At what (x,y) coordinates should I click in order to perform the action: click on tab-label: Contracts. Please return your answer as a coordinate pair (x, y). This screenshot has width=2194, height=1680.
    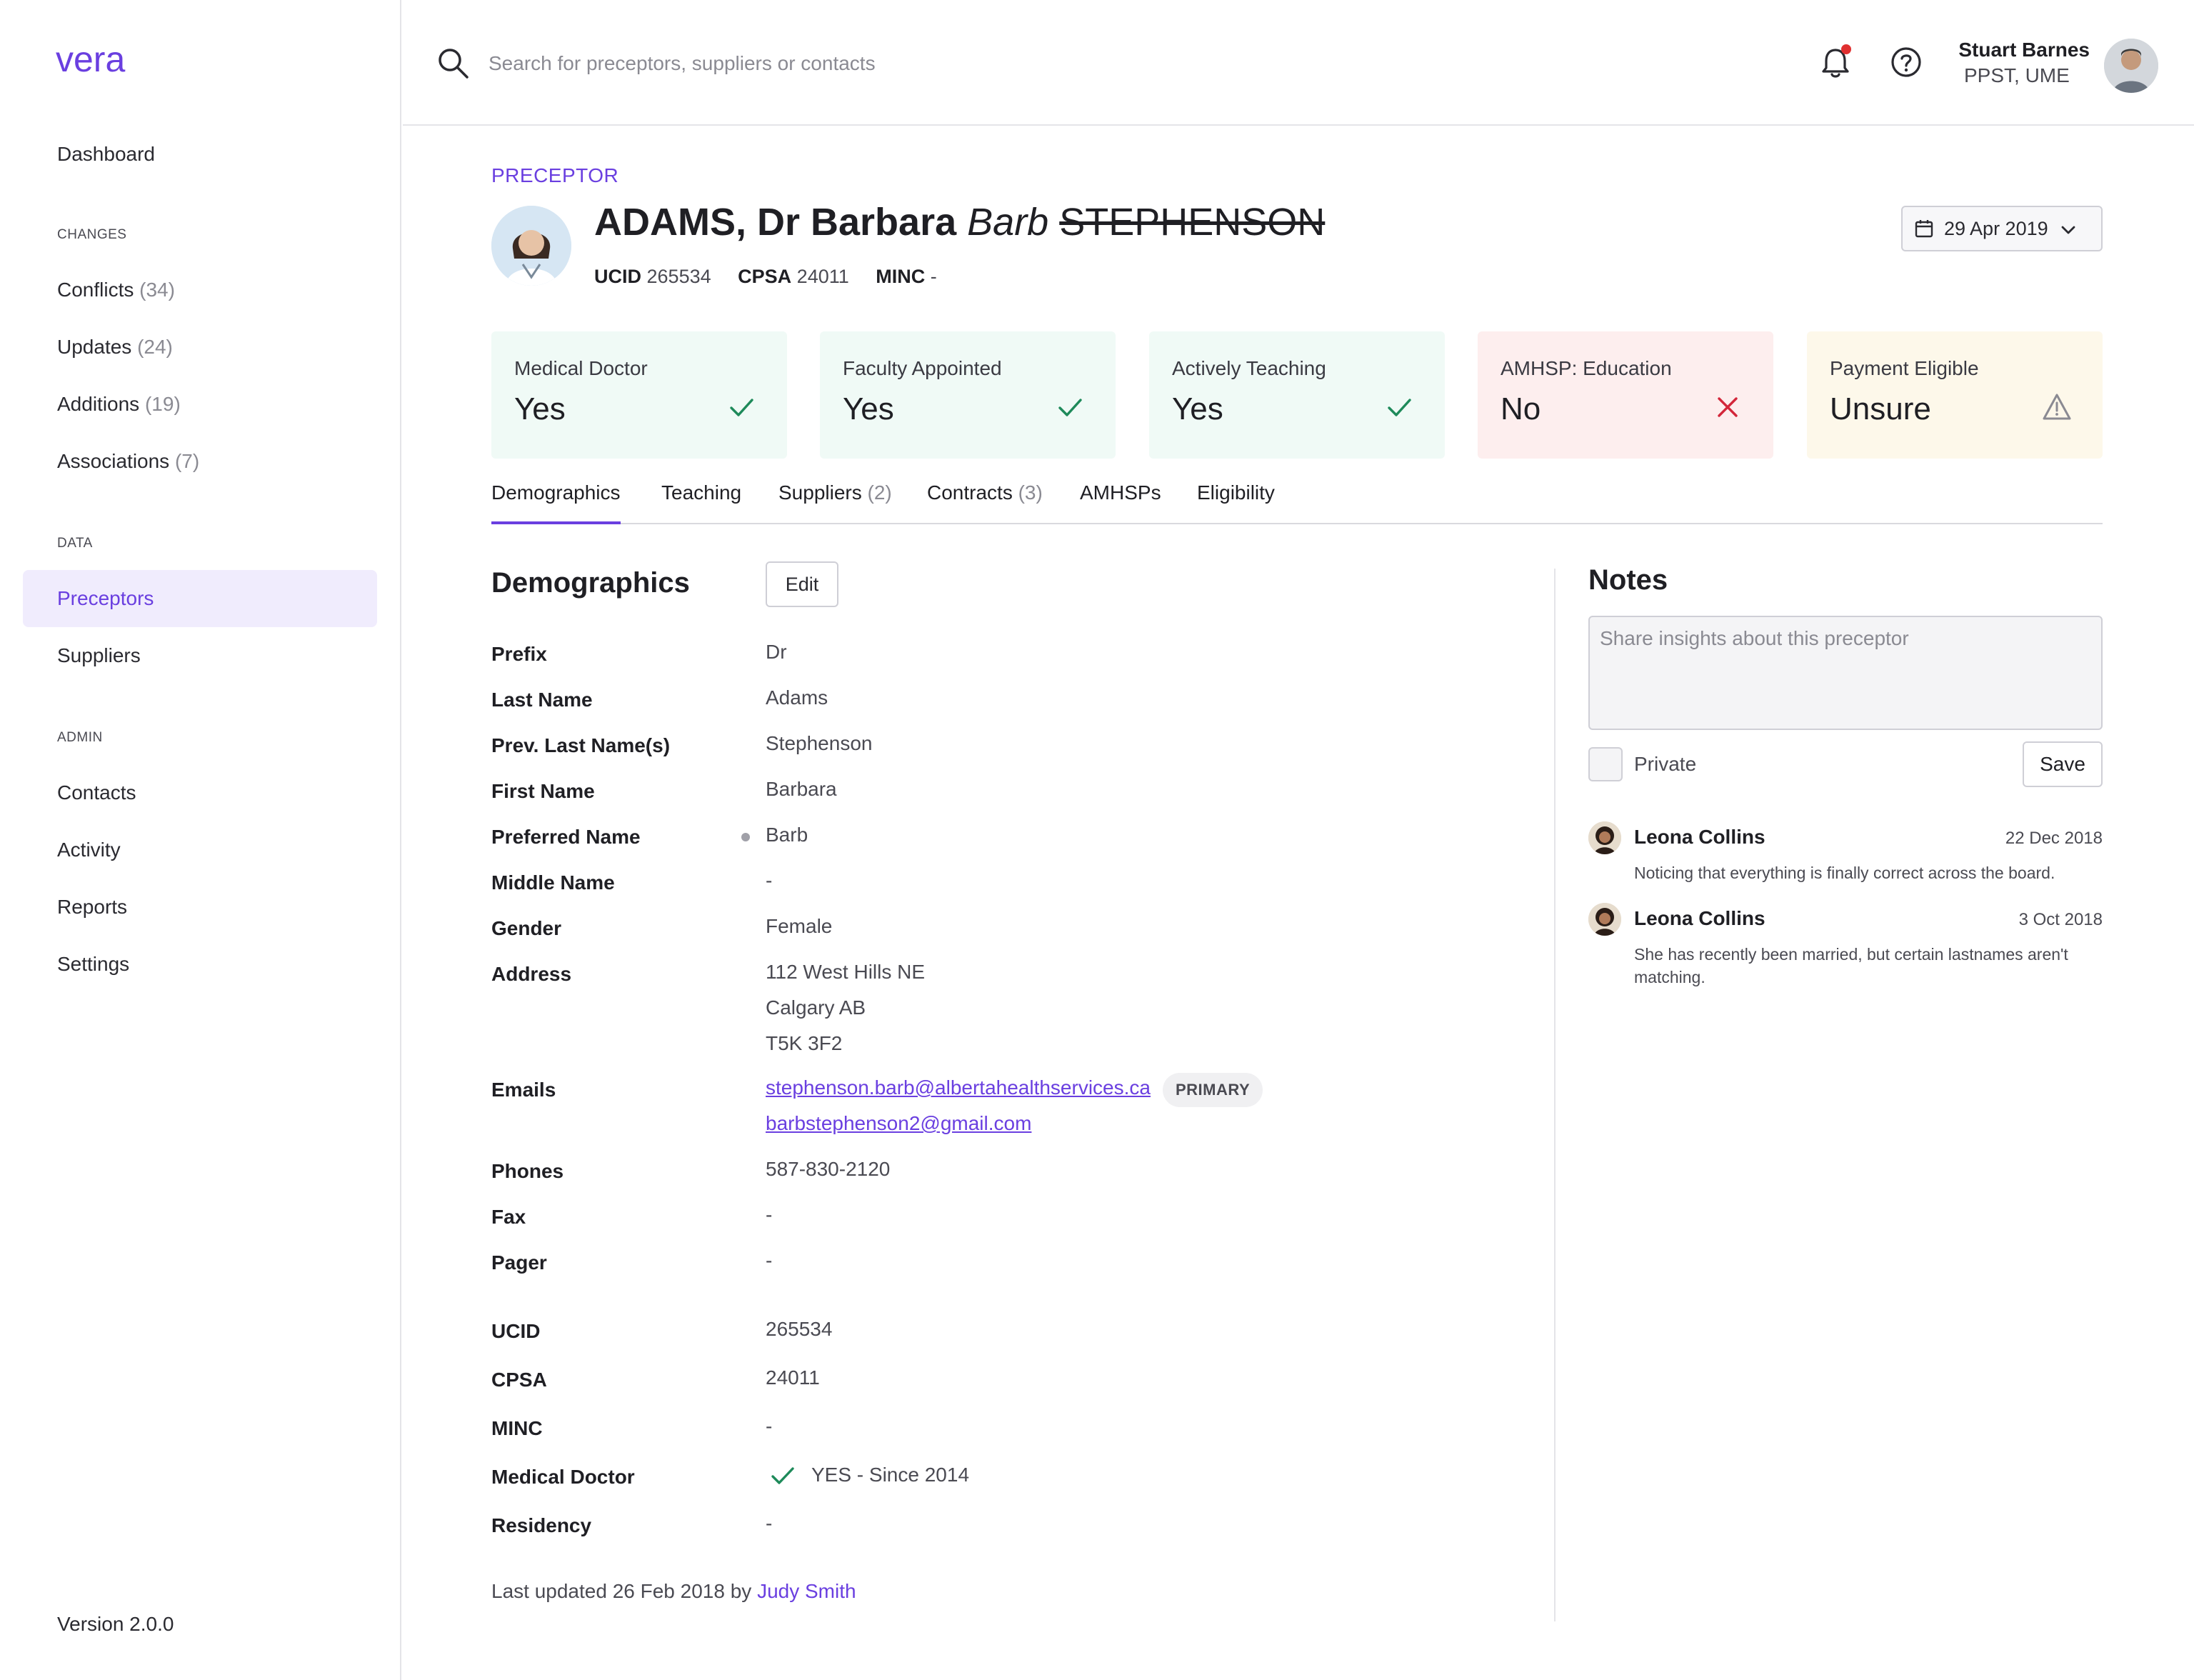
    Looking at the image, I should click on (970, 492).